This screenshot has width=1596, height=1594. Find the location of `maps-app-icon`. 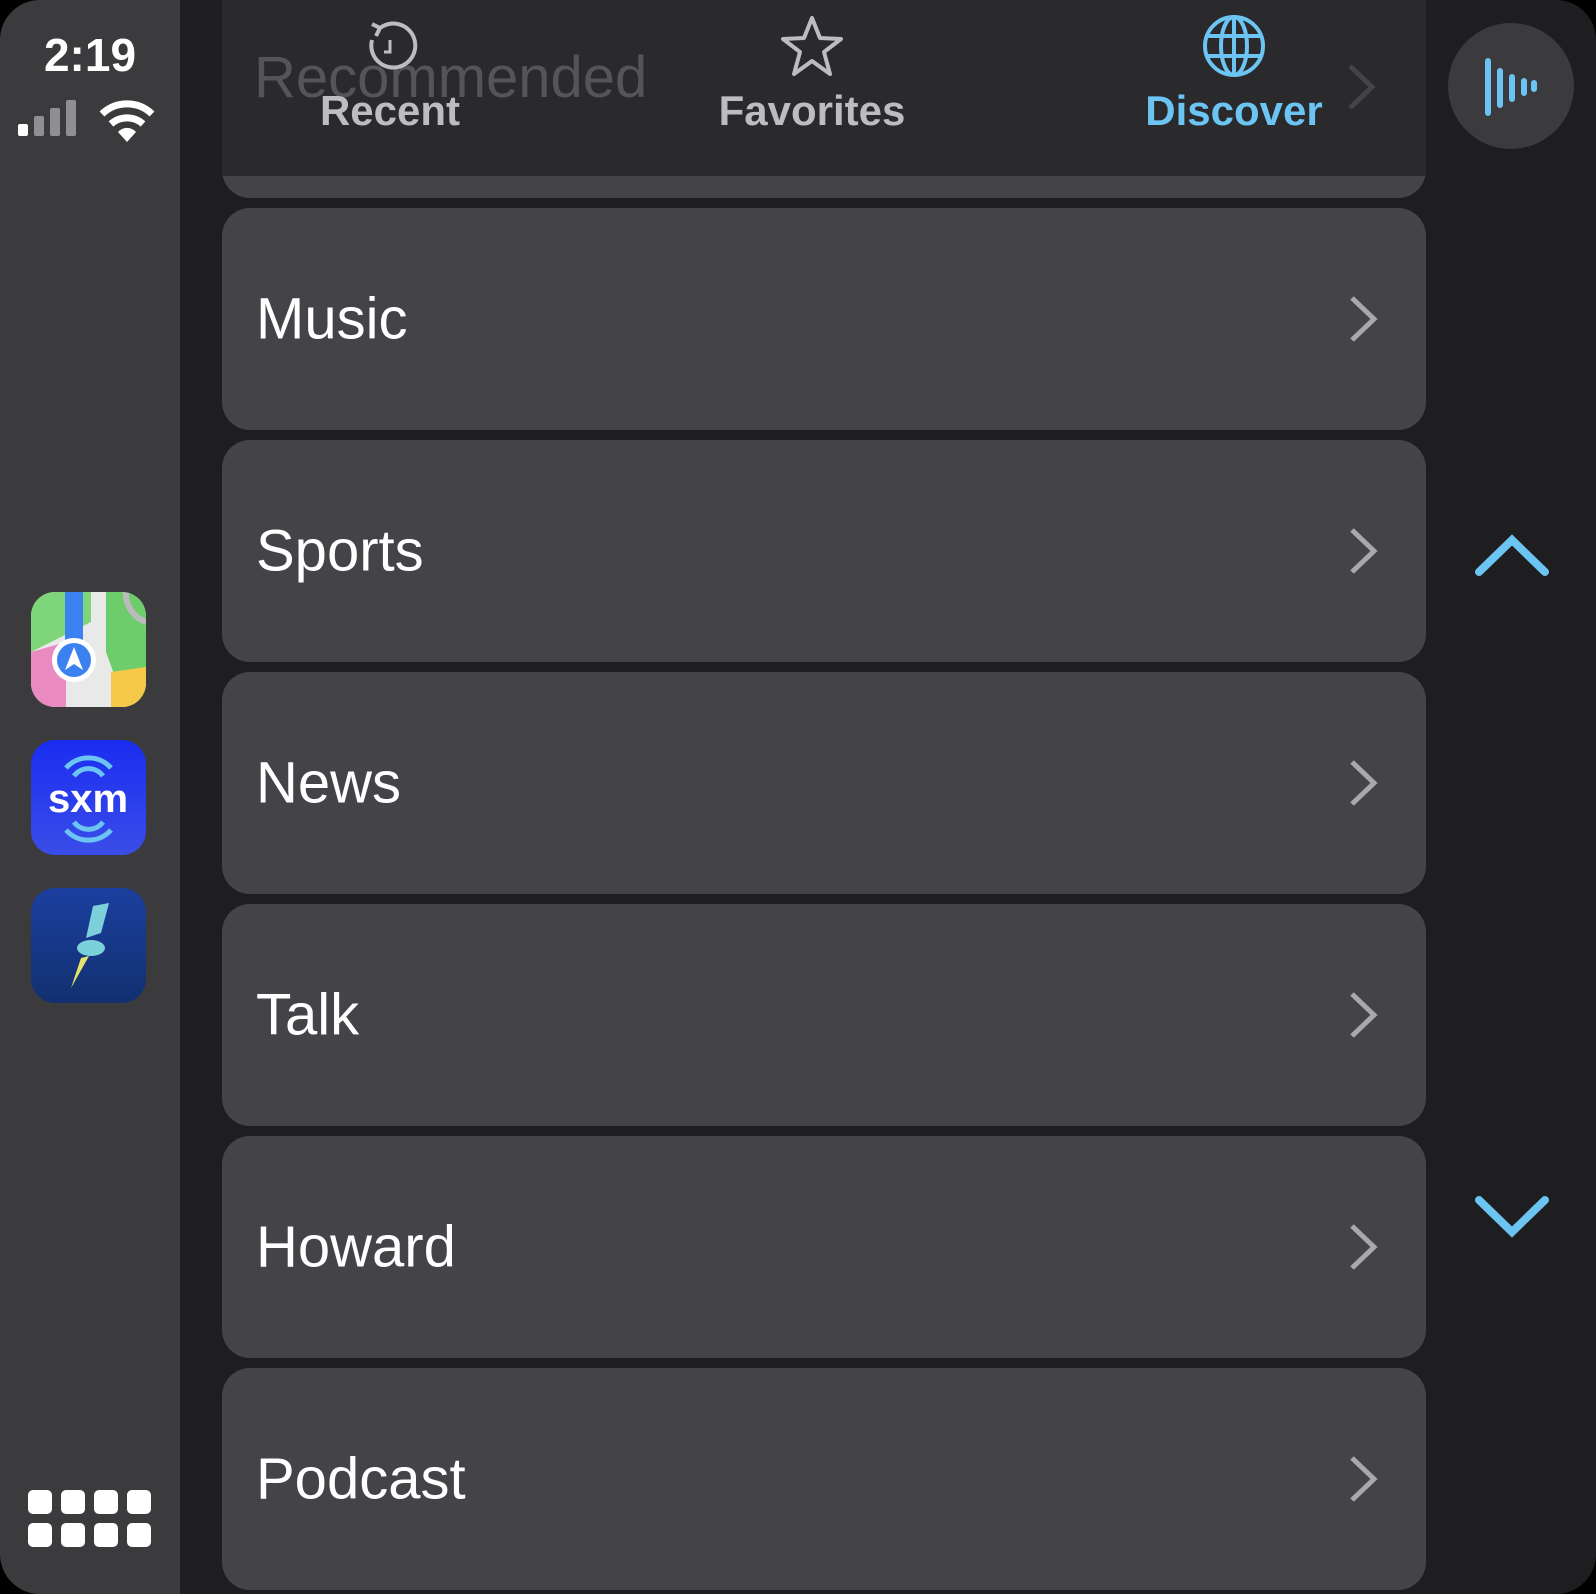

maps-app-icon is located at coordinates (88, 649).